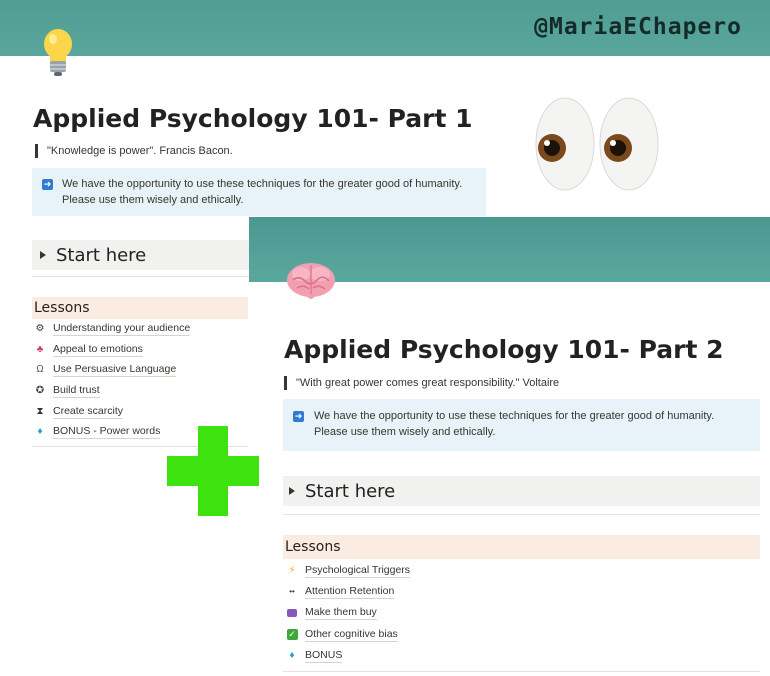 This screenshot has width=770, height=676. What do you see at coordinates (58, 52) in the screenshot?
I see `lightbulb-icon` at bounding box center [58, 52].